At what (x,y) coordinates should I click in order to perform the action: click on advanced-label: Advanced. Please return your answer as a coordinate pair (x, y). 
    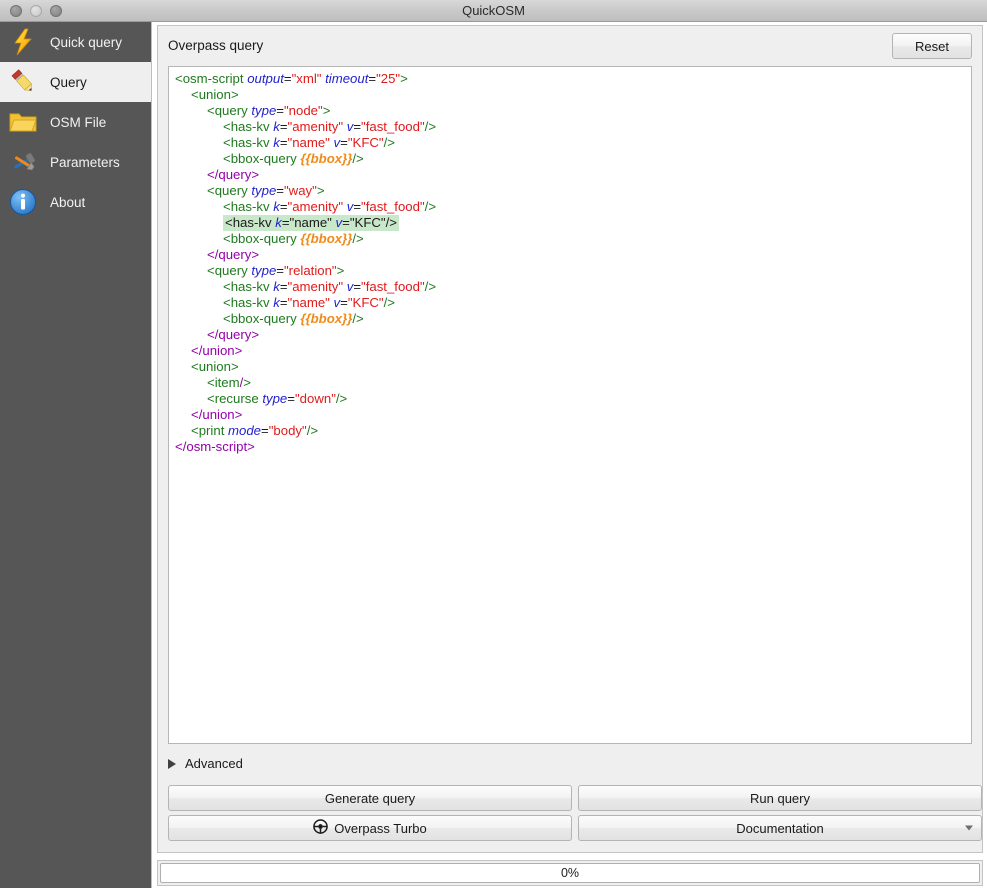
    Looking at the image, I should click on (214, 763).